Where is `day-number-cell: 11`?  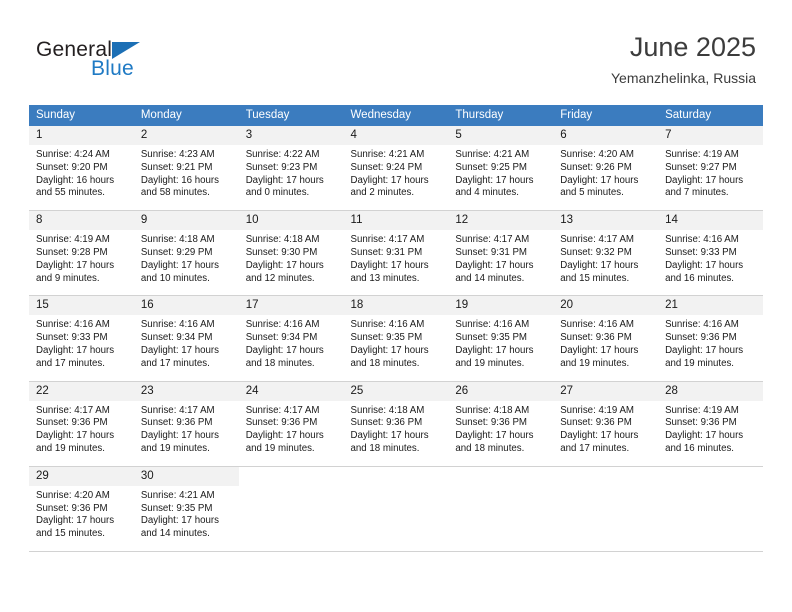 day-number-cell: 11 is located at coordinates (396, 220).